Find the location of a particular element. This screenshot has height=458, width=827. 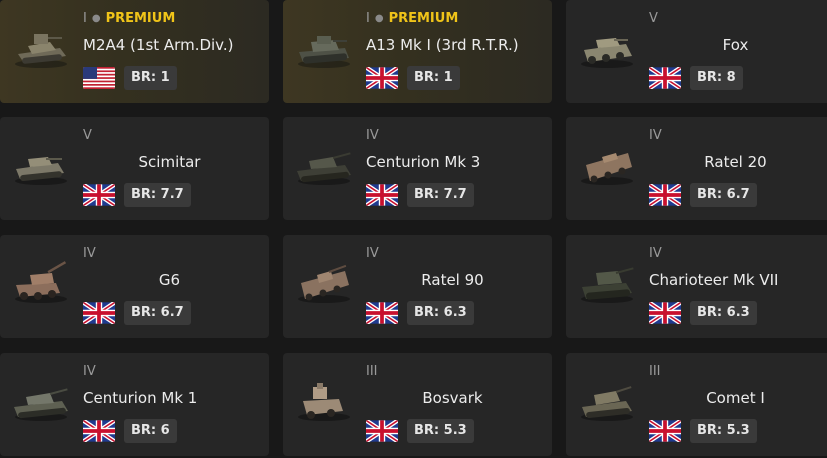

vehicle-card-comet: III Comet I BR: 5.3 is located at coordinates (696, 404).